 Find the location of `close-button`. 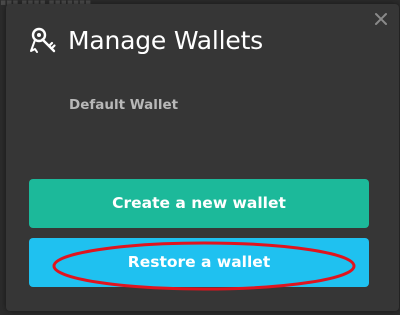

close-button is located at coordinates (381, 19).